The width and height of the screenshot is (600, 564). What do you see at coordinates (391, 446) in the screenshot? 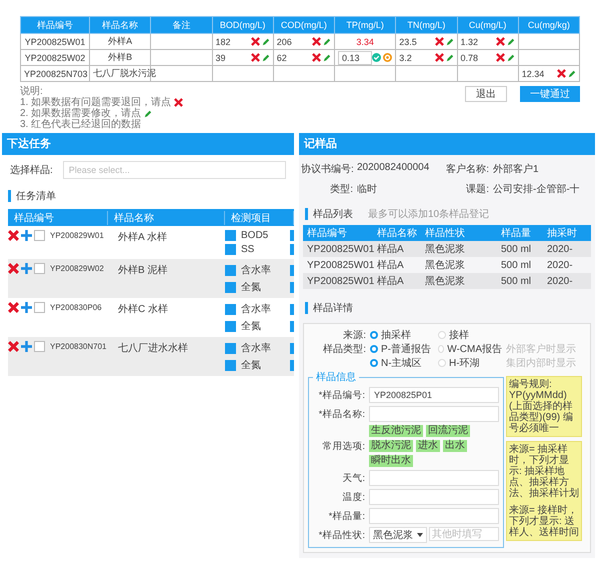
I see `option-tag: 脱水污泥` at bounding box center [391, 446].